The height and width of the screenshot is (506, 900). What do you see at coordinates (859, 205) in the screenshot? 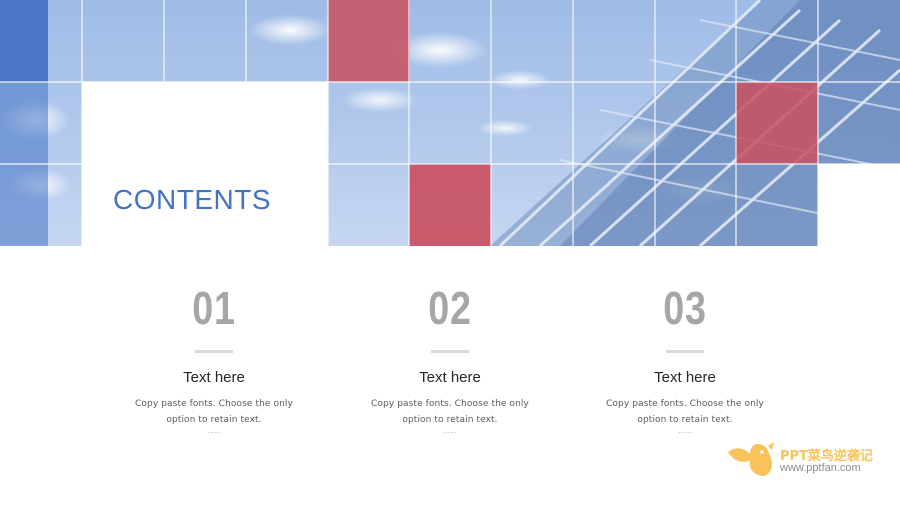
I see `blank-tile` at bounding box center [859, 205].